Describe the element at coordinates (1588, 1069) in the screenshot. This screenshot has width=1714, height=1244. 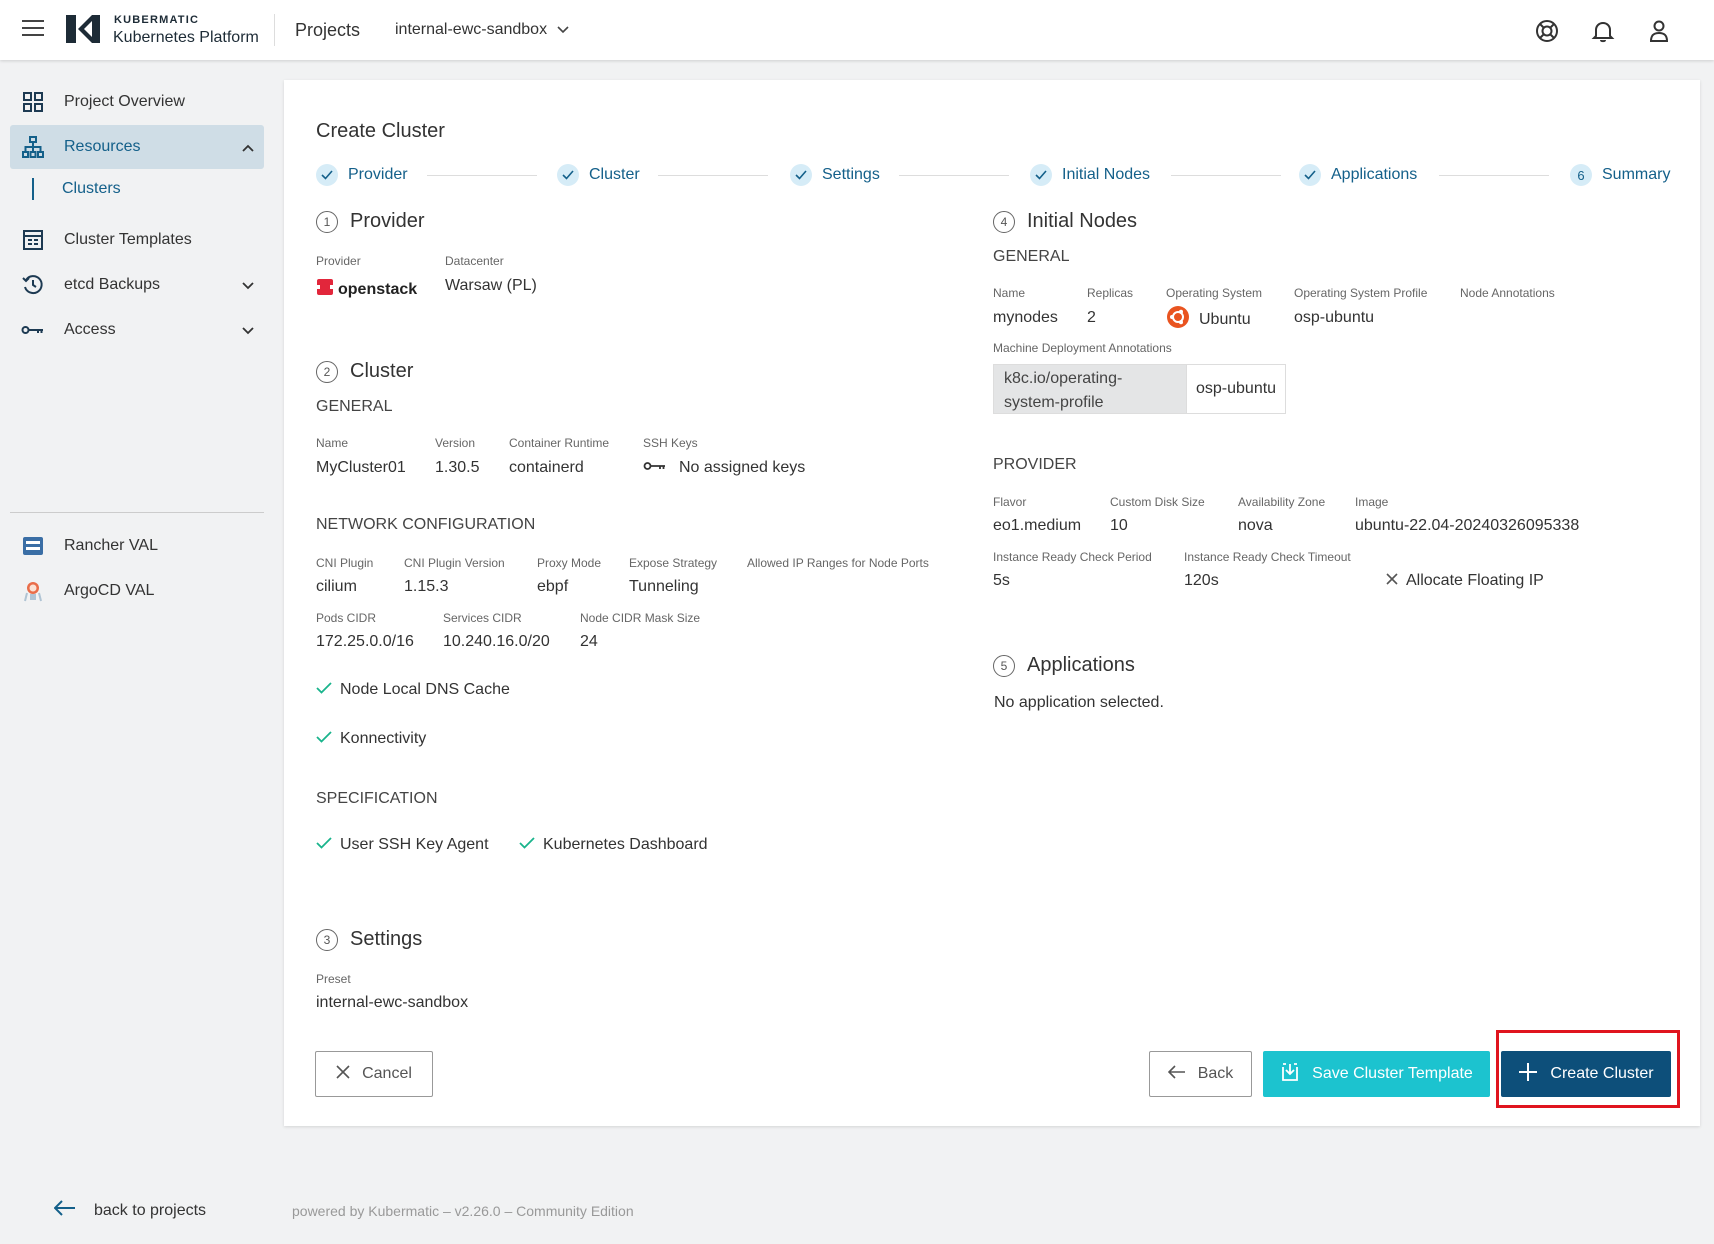
I see `highlight-box` at that location.